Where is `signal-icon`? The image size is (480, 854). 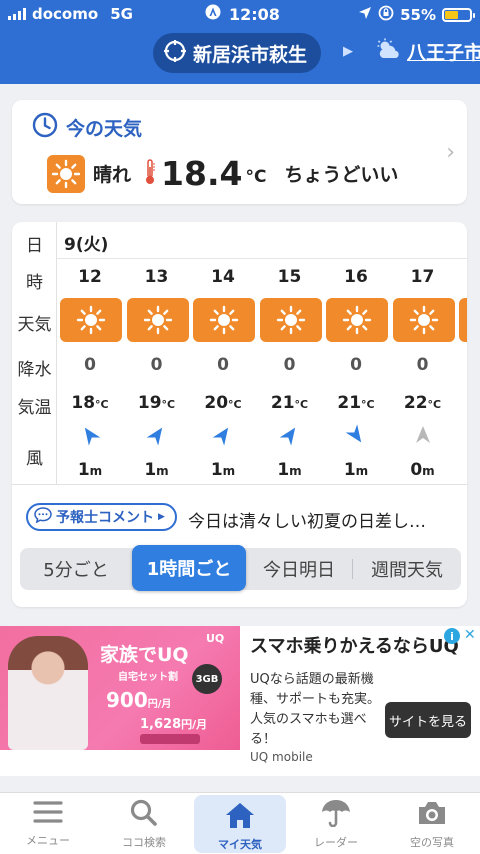
signal-icon is located at coordinates (17, 14).